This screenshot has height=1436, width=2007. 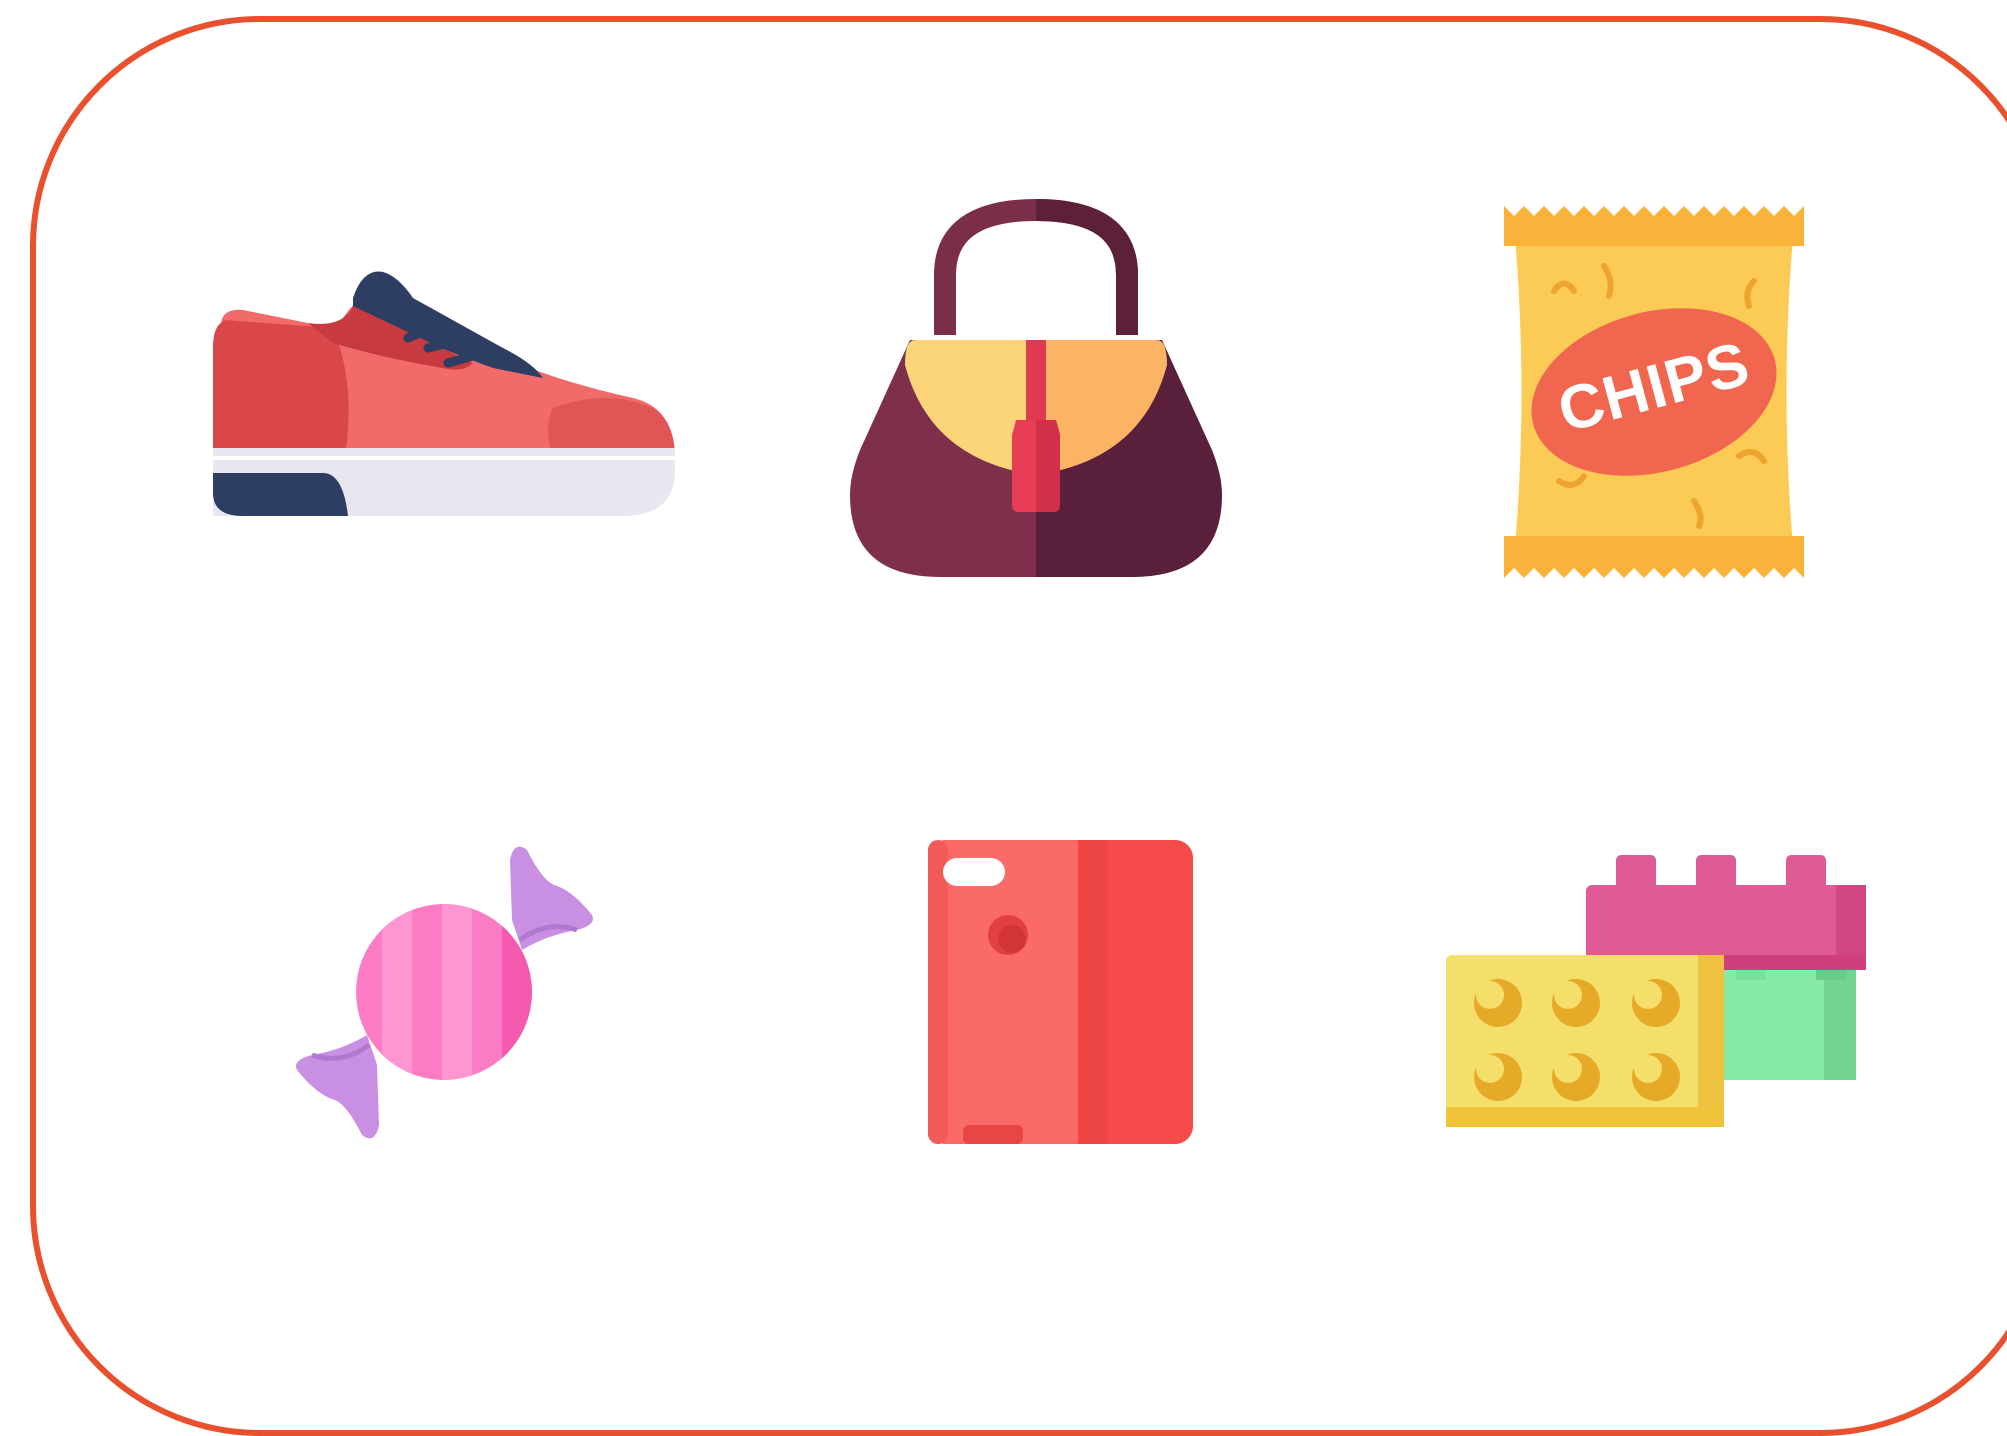 What do you see at coordinates (1036, 387) in the screenshot?
I see `handbag-icon` at bounding box center [1036, 387].